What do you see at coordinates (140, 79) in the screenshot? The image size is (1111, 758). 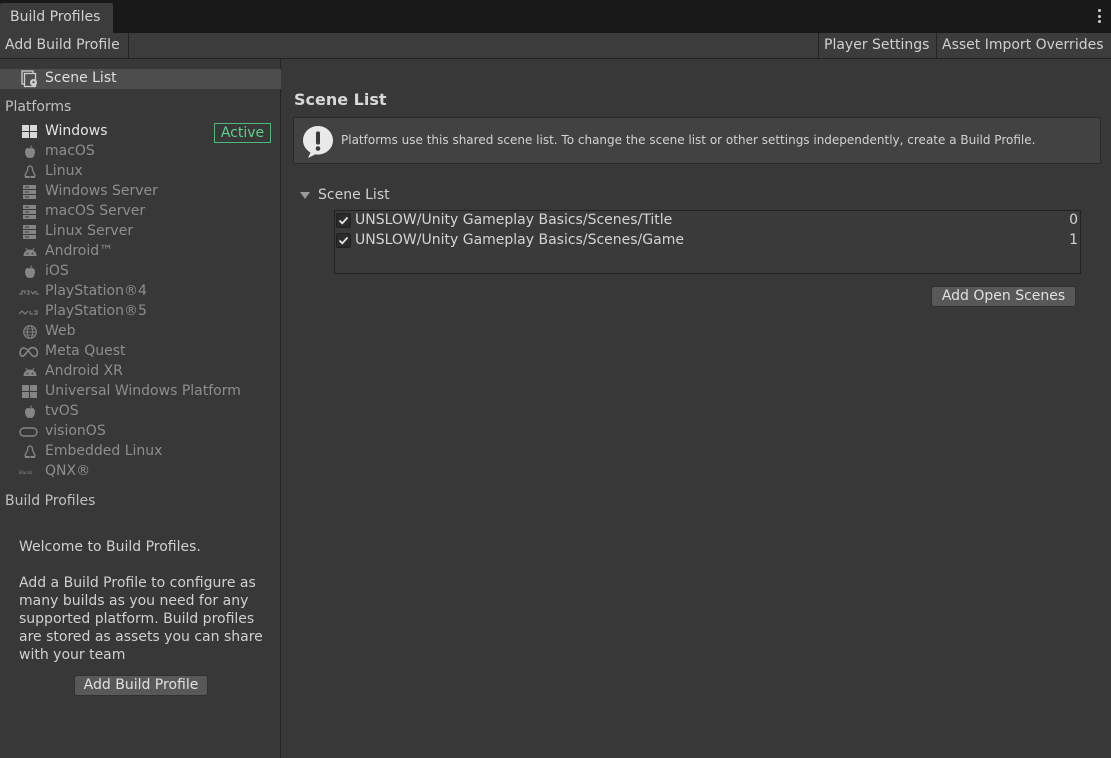 I see `sidebar-item-scene-list: Scene List` at bounding box center [140, 79].